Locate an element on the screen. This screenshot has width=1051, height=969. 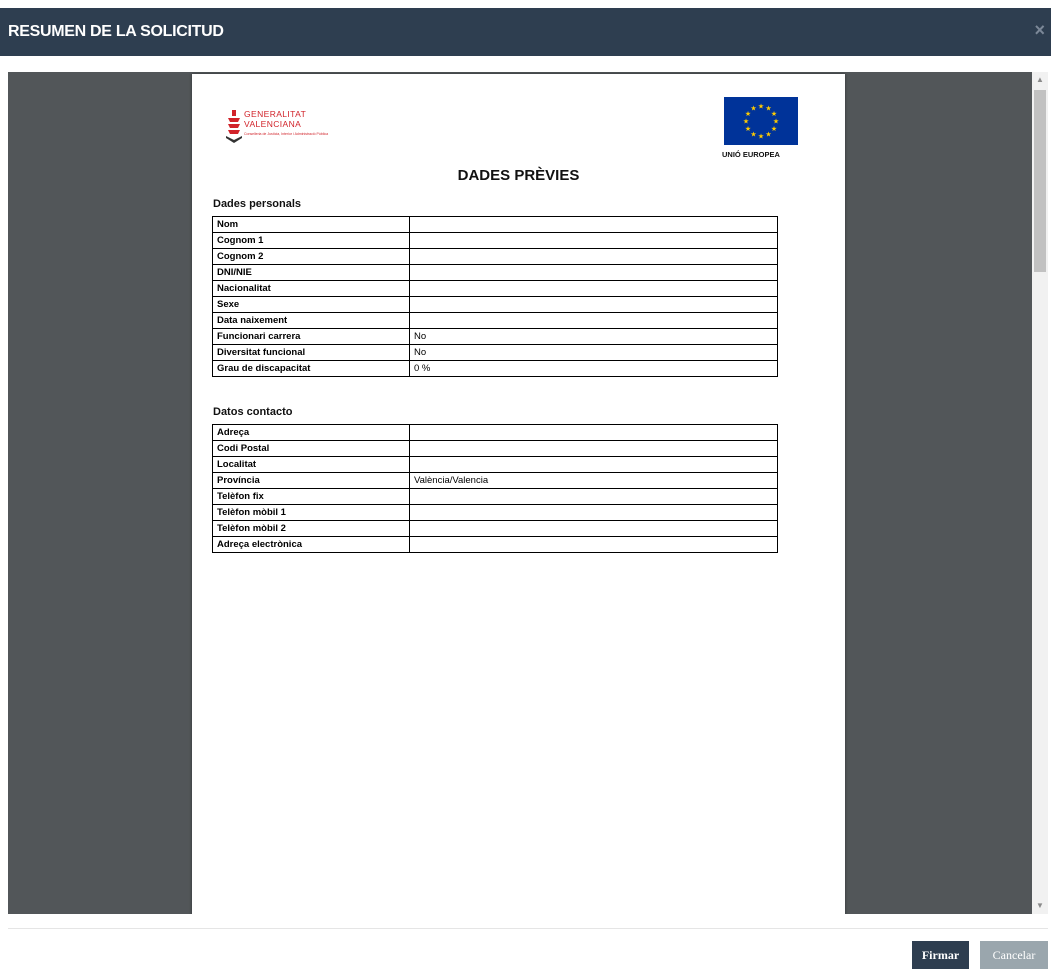
cancel-button: Cancelar is located at coordinates (1014, 955).